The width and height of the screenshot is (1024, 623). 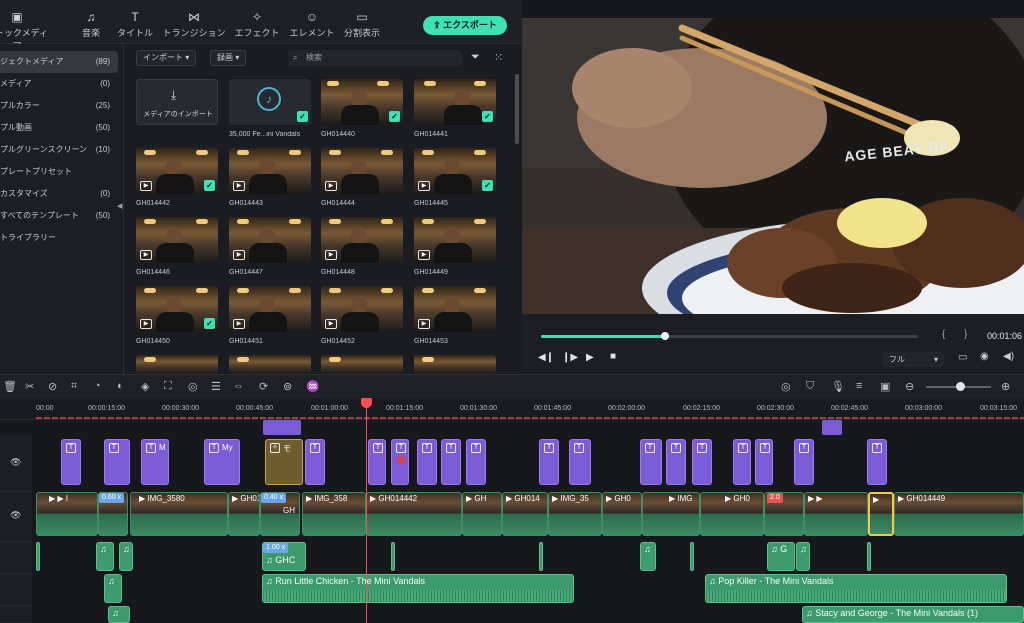 I want to click on audio-wave-icon: ♒, so click(x=313, y=386).